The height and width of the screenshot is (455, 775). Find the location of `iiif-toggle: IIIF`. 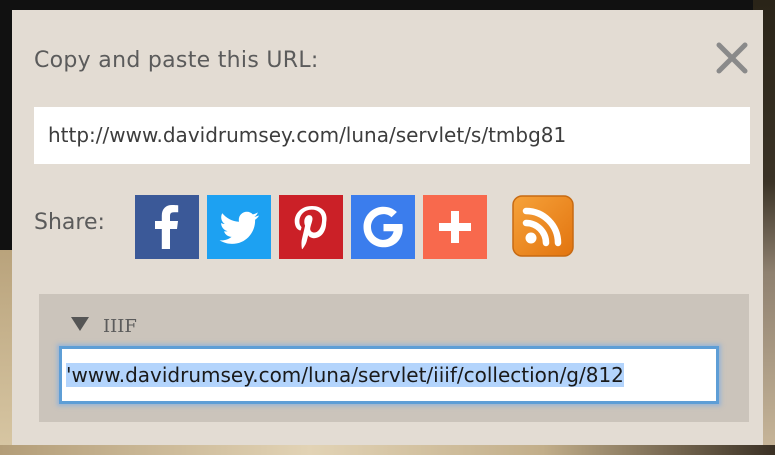

iiif-toggle: IIIF is located at coordinates (104, 326).